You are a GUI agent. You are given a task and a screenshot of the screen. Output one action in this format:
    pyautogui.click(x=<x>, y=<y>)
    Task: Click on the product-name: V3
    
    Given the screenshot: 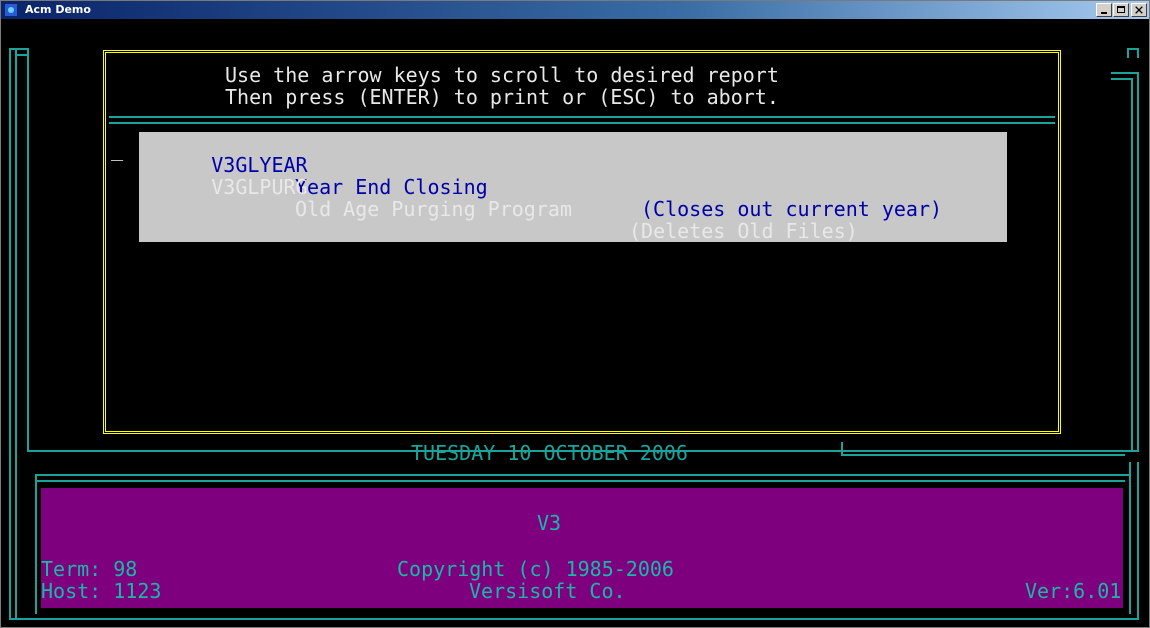 What is the action you would take?
    pyautogui.click(x=549, y=523)
    